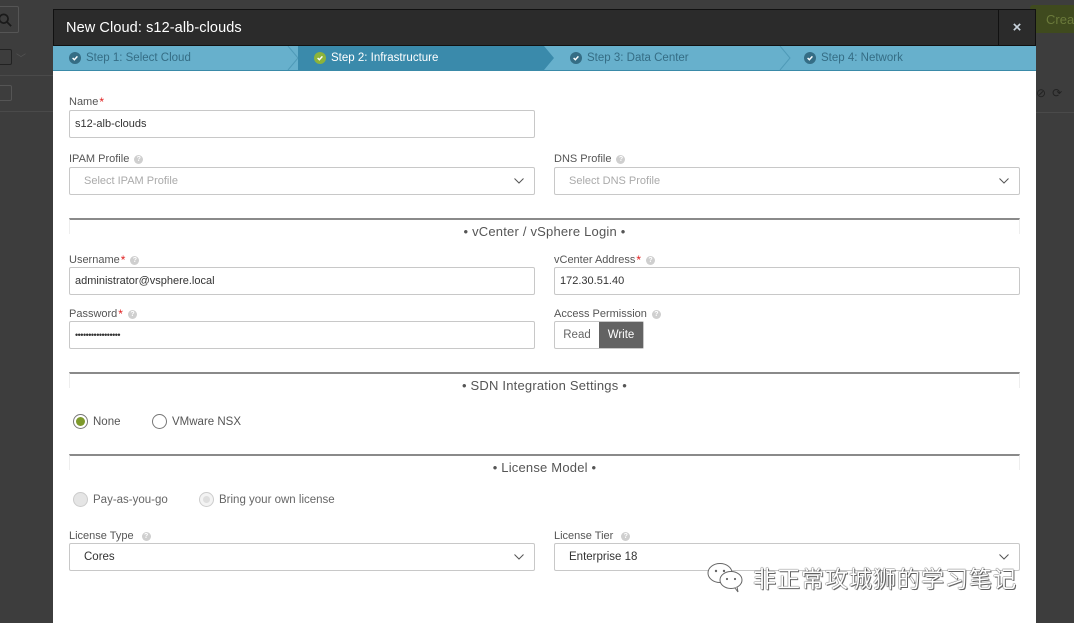 The image size is (1074, 623). Describe the element at coordinates (725, 578) in the screenshot. I see `wechat-icon` at that location.